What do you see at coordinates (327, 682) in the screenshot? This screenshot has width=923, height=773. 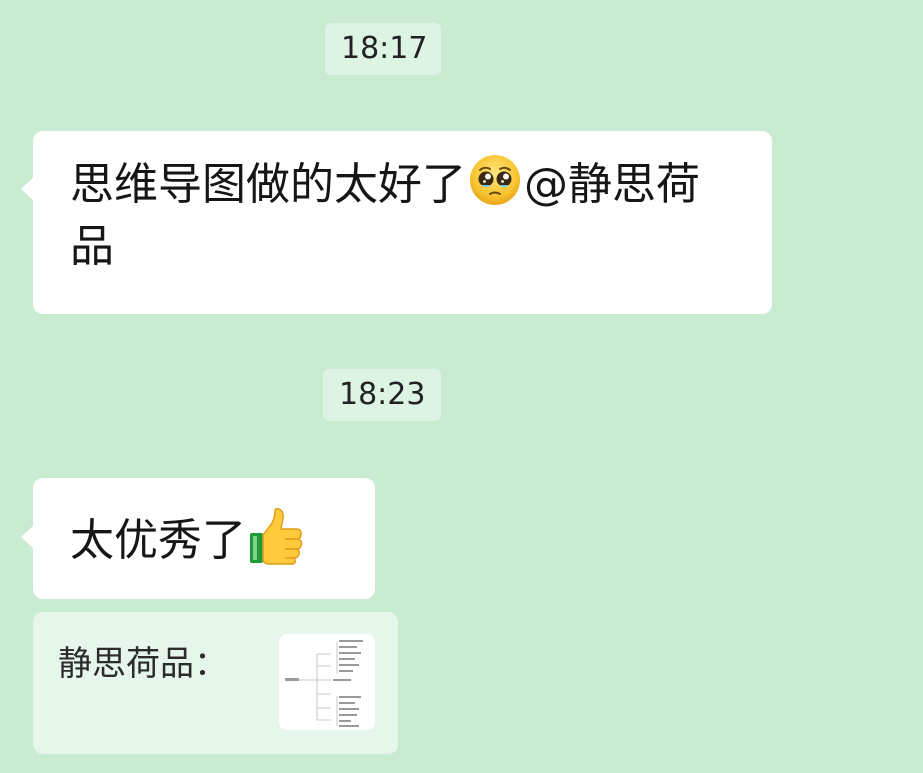 I see `mind-map-thumbnail` at bounding box center [327, 682].